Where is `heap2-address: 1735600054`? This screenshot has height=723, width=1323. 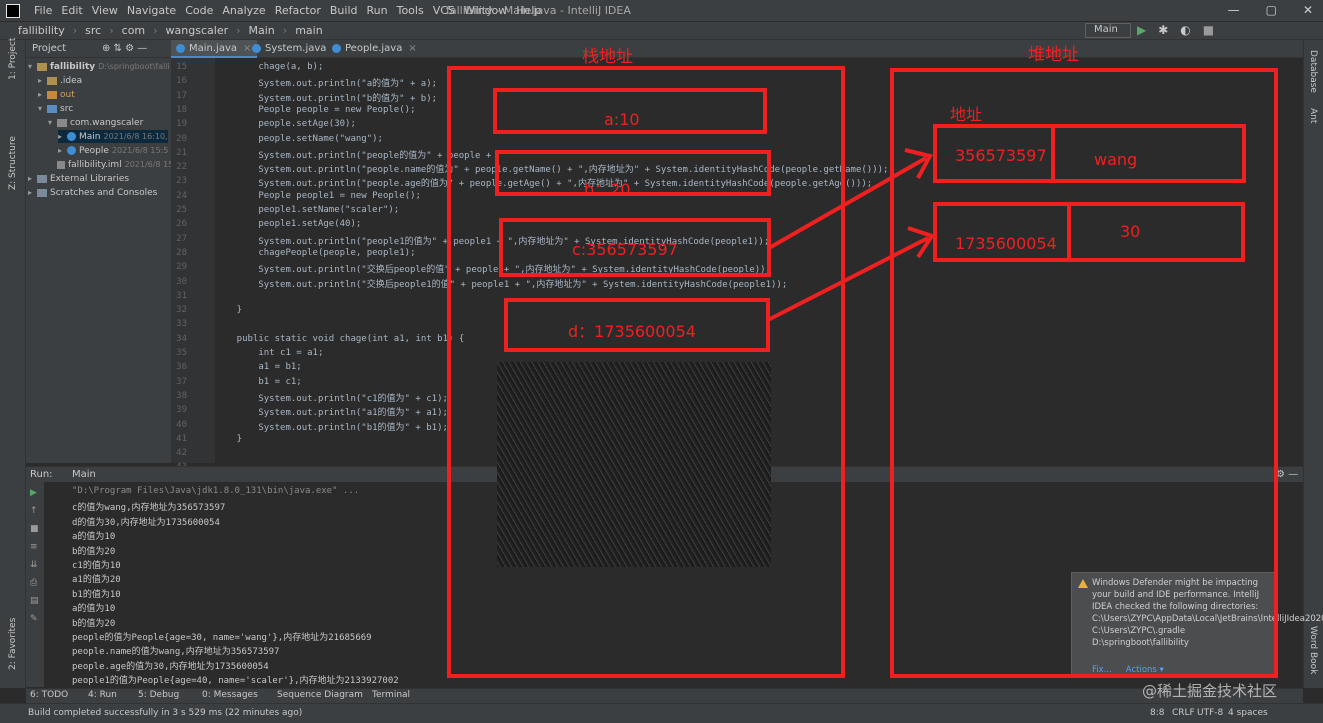
heap2-address: 1735600054 is located at coordinates (1006, 243).